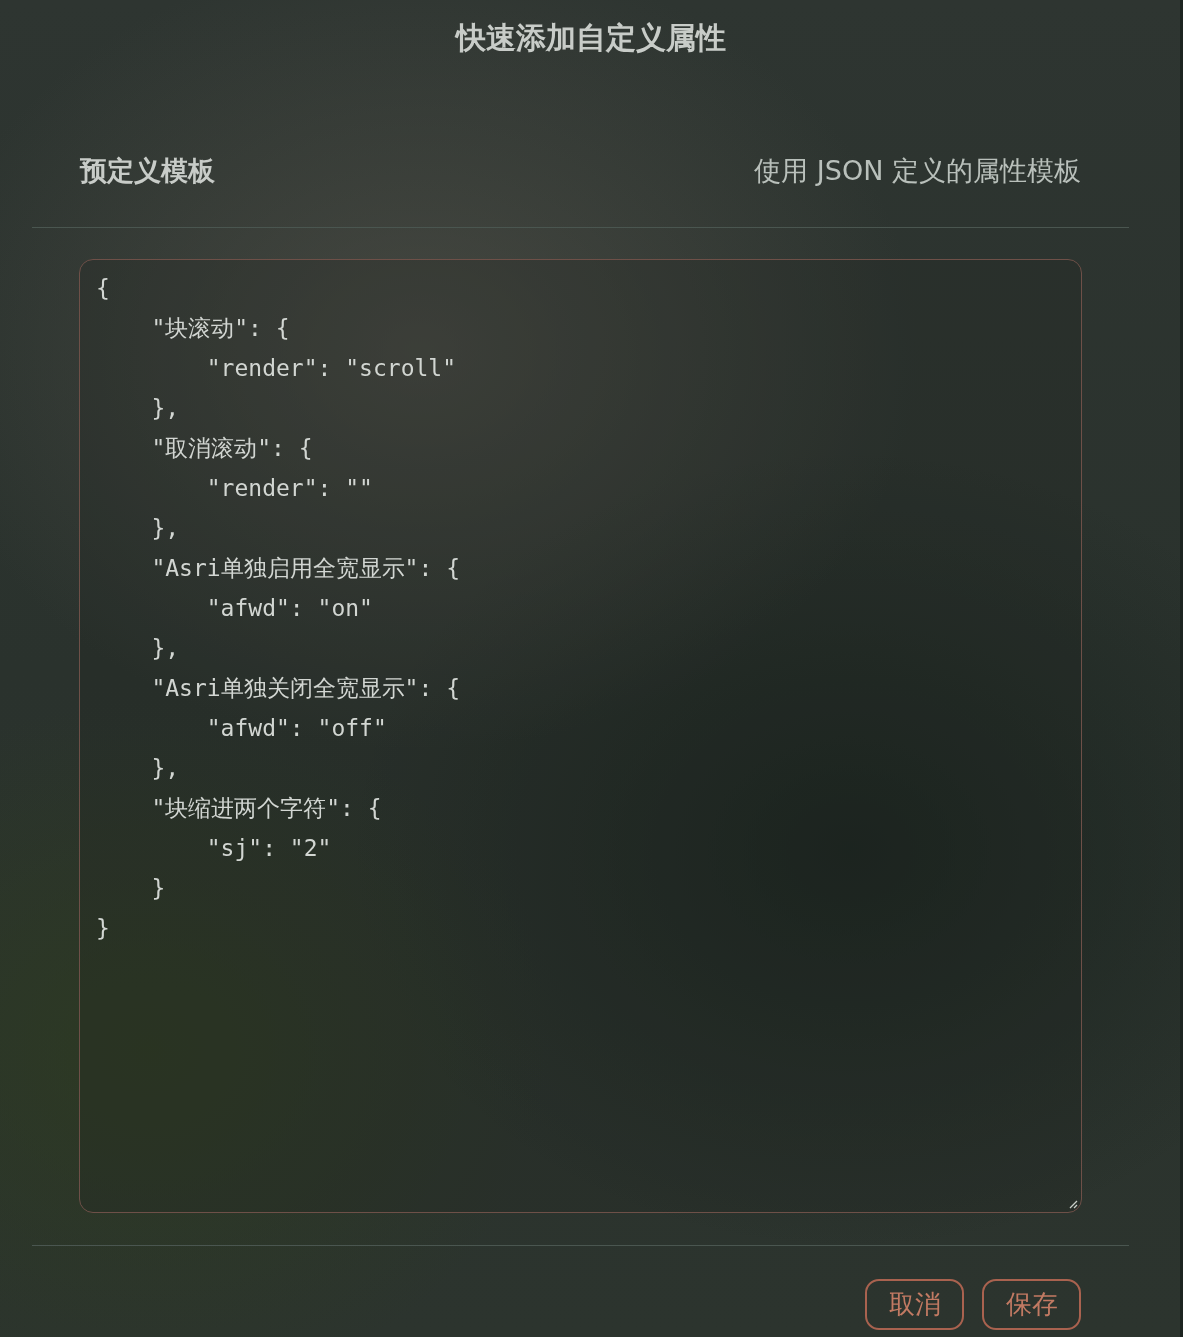 This screenshot has height=1337, width=1183. What do you see at coordinates (917, 171) in the screenshot?
I see `section-description: 使用 JSON 定义的属性模板` at bounding box center [917, 171].